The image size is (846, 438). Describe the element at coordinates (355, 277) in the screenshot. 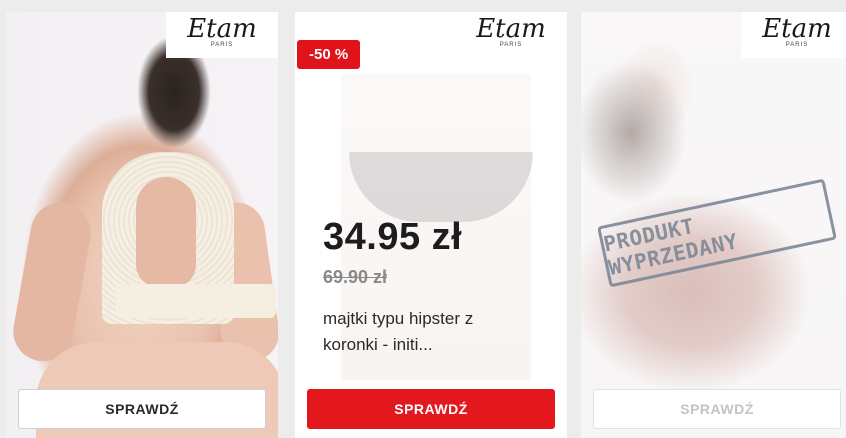

I see `old-price: 69.90 zł` at that location.